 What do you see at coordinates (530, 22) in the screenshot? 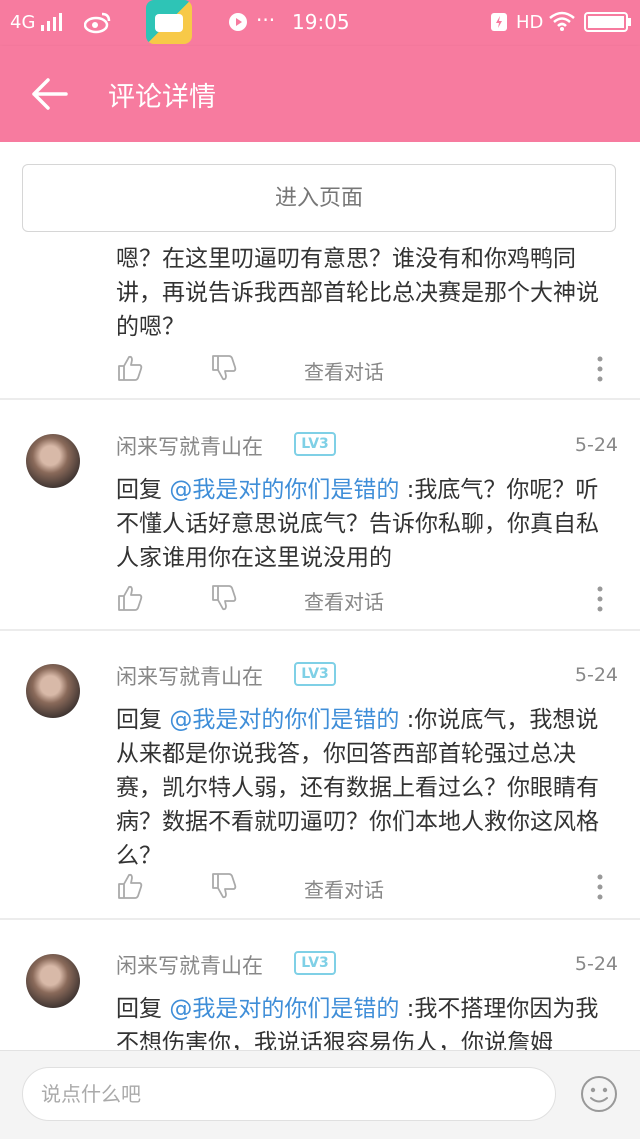
I see `hd-label: HD` at bounding box center [530, 22].